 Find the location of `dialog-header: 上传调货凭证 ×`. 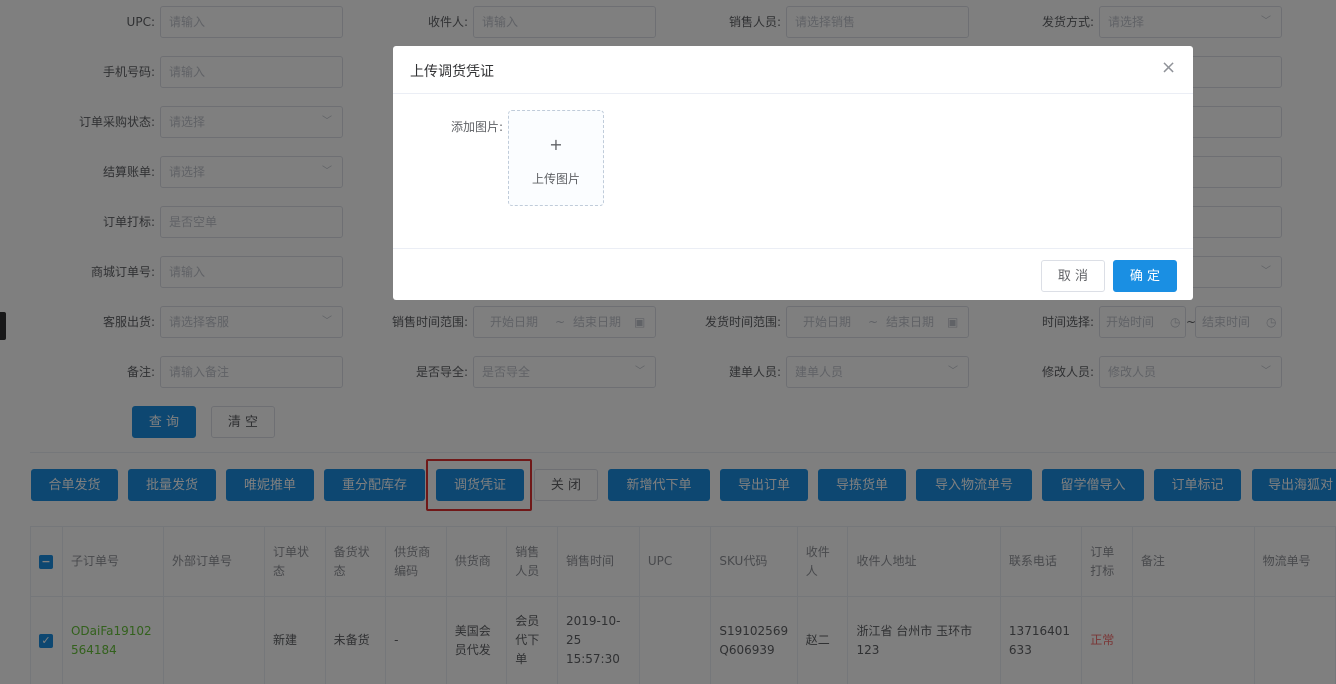

dialog-header: 上传调货凭证 × is located at coordinates (793, 70).